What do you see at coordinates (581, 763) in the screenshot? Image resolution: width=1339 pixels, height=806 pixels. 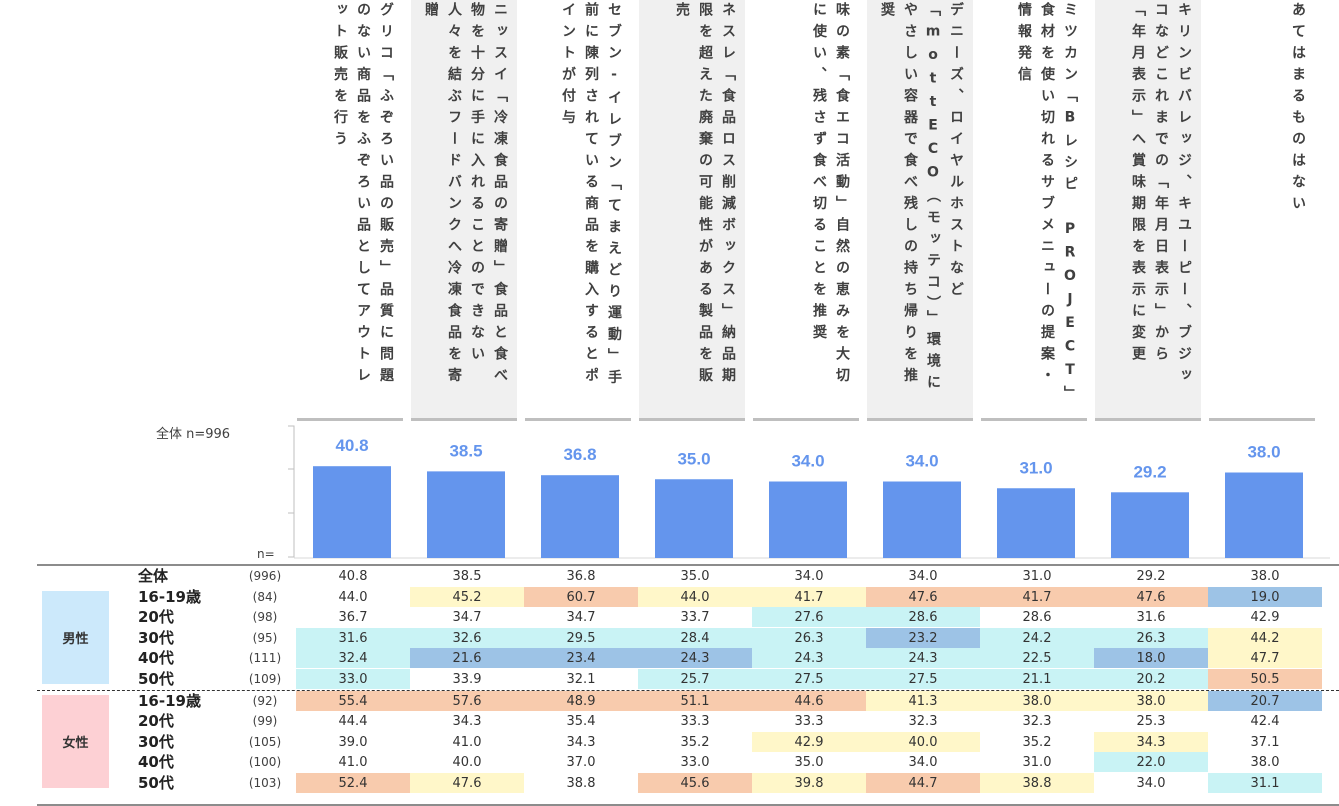 I see `table-cell: 37.0` at bounding box center [581, 763].